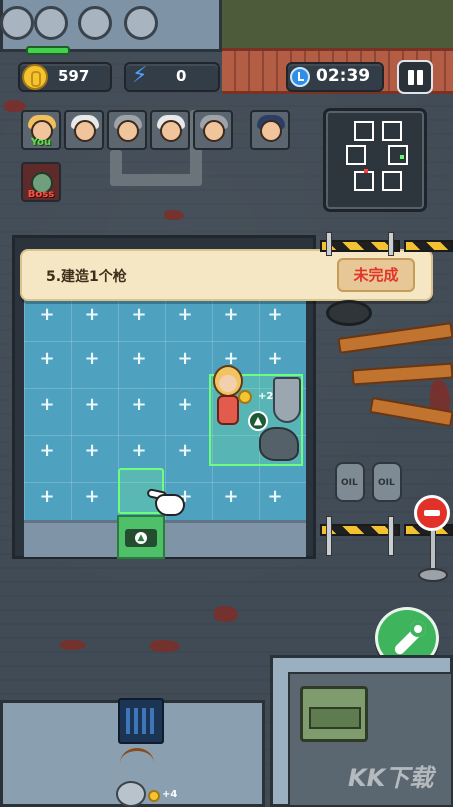 This screenshot has width=453, height=807. Describe the element at coordinates (428, 246) in the screenshot. I see `barrier` at that location.